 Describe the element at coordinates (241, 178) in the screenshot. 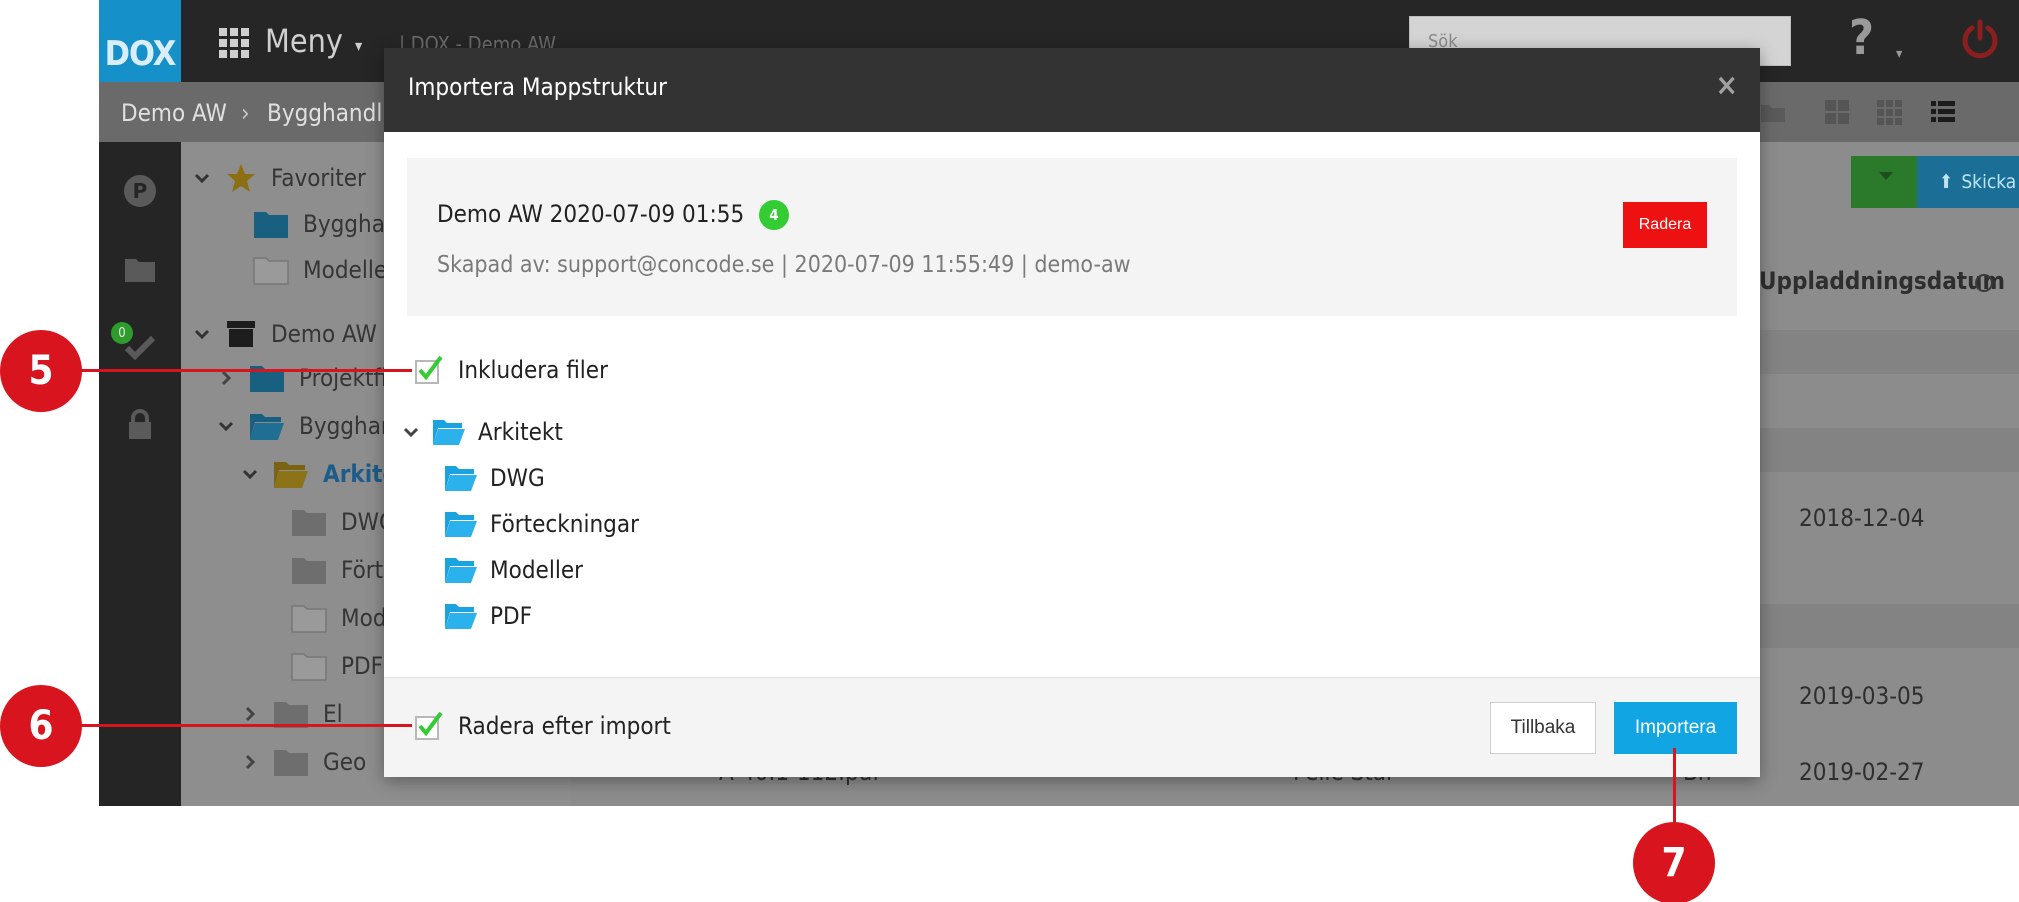

I see `star-icon` at that location.